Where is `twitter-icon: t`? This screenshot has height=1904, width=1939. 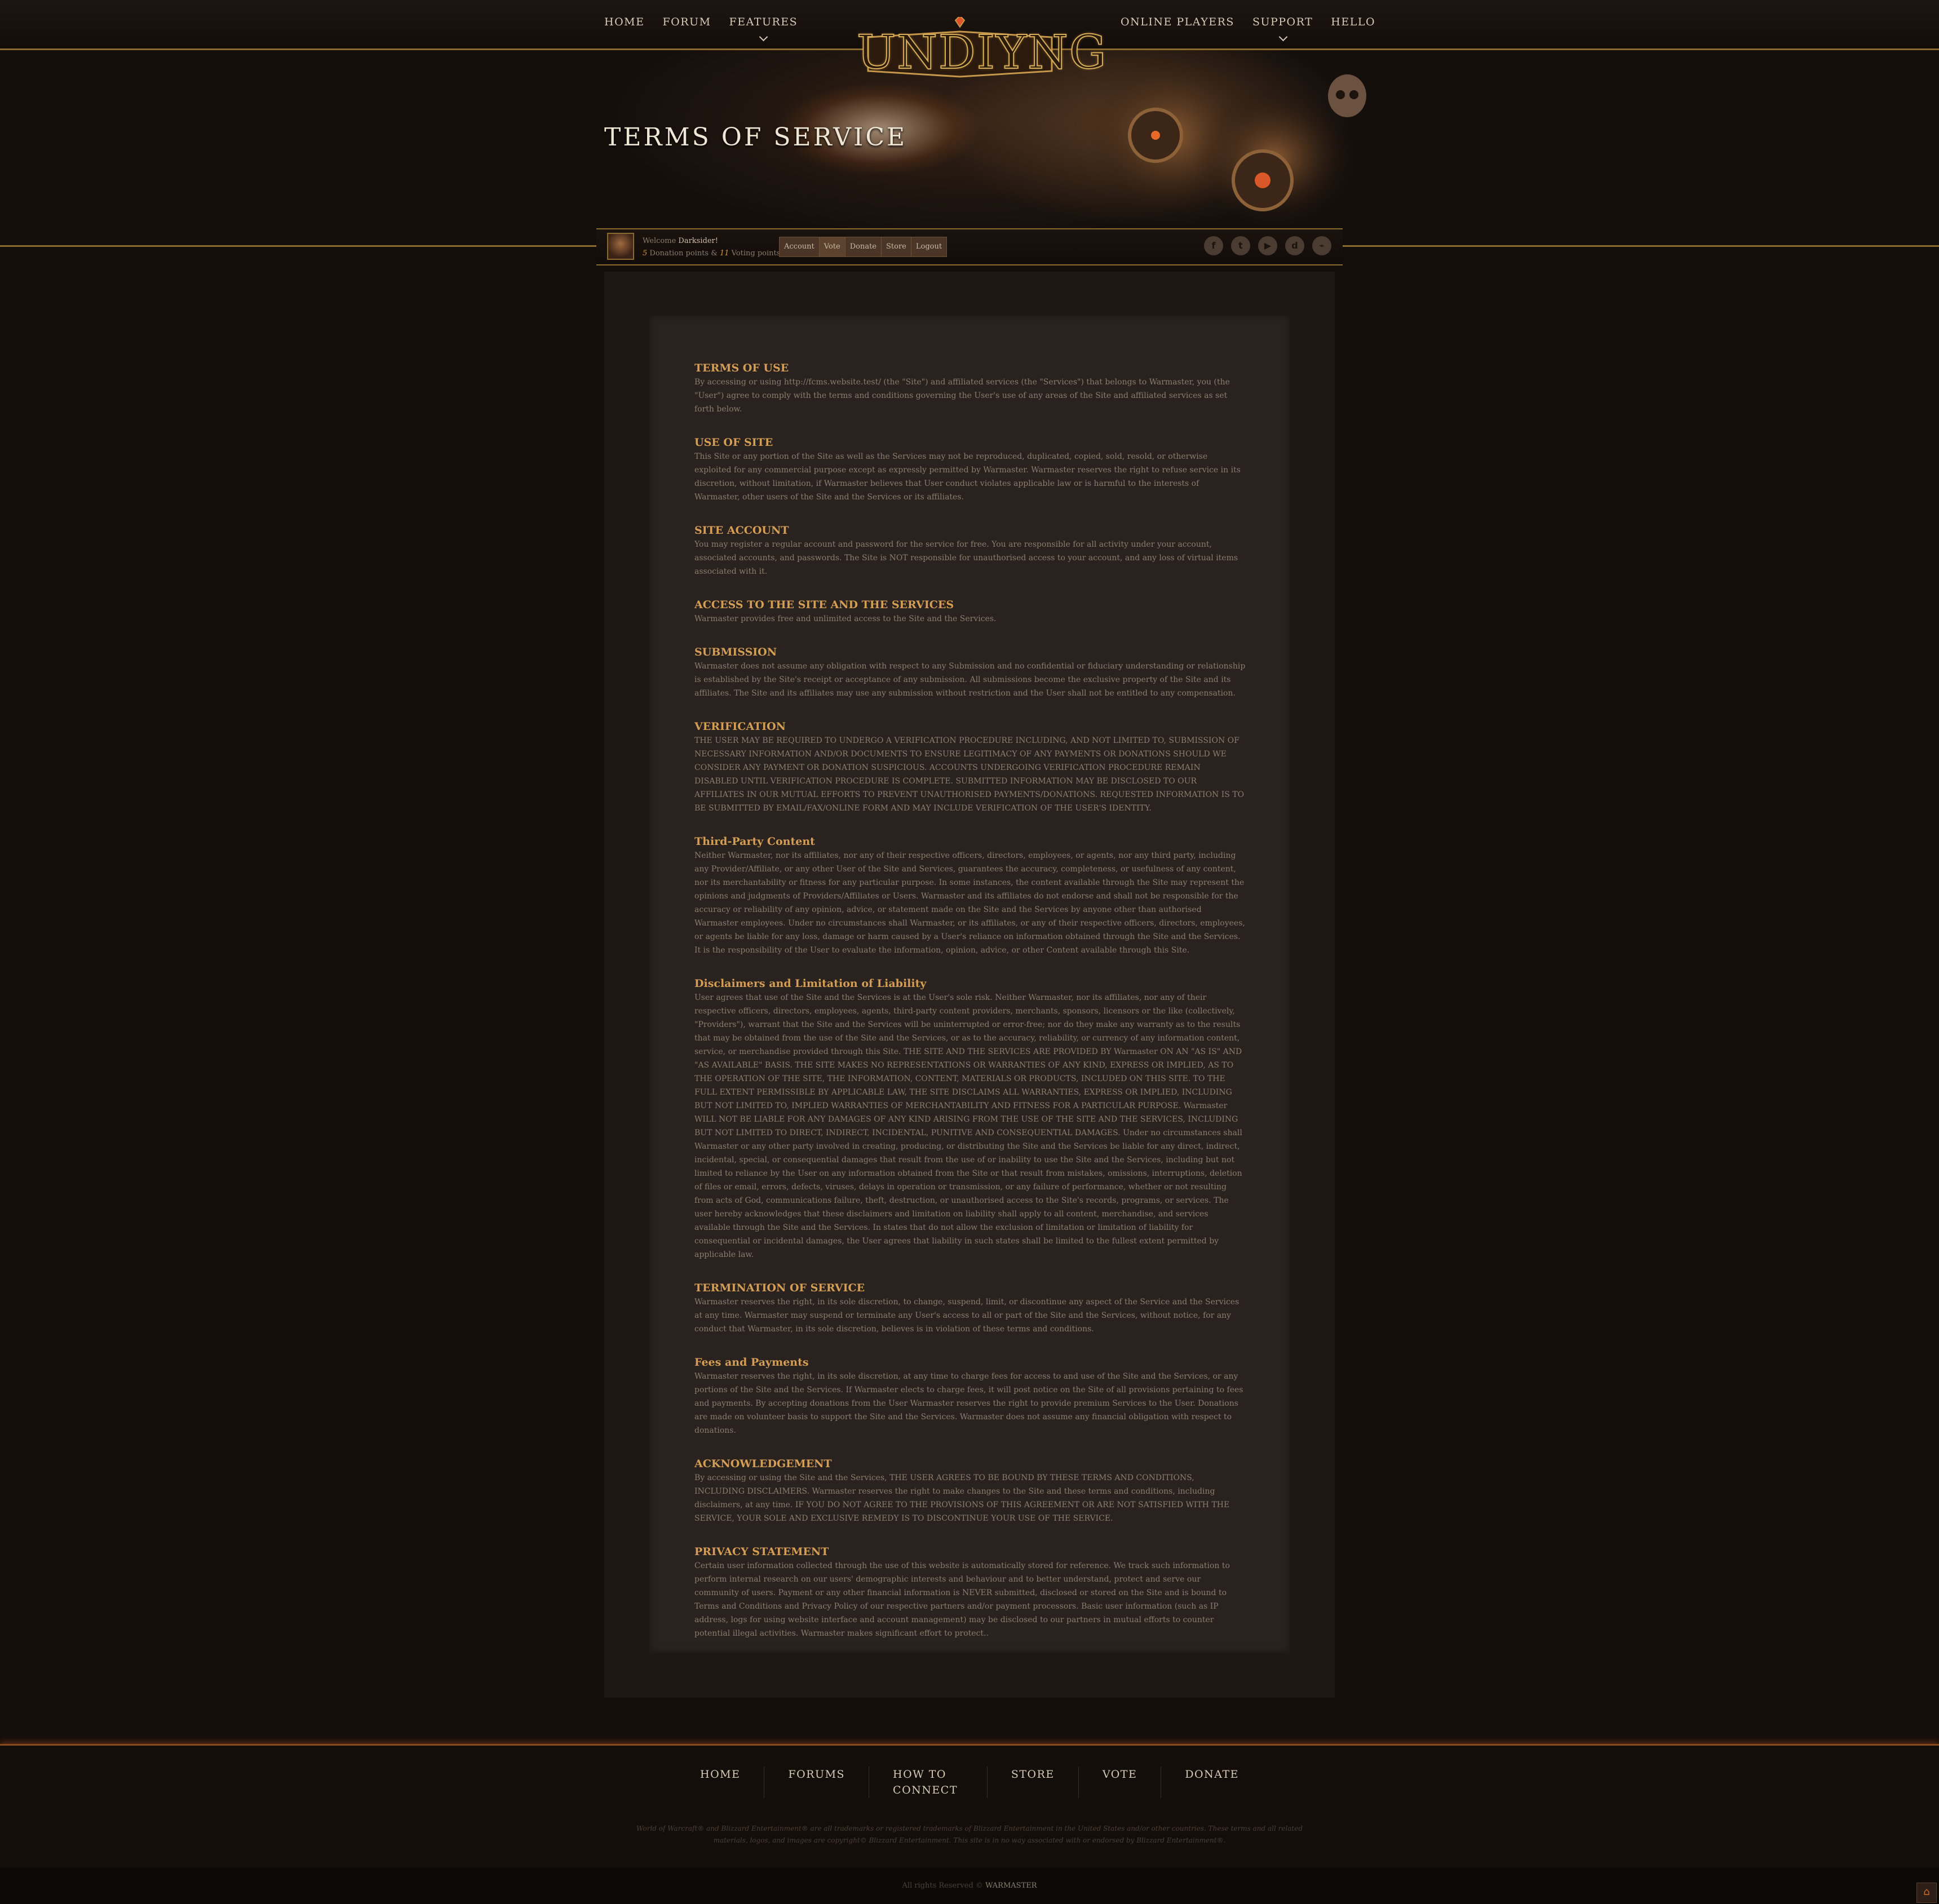 twitter-icon: t is located at coordinates (1240, 245).